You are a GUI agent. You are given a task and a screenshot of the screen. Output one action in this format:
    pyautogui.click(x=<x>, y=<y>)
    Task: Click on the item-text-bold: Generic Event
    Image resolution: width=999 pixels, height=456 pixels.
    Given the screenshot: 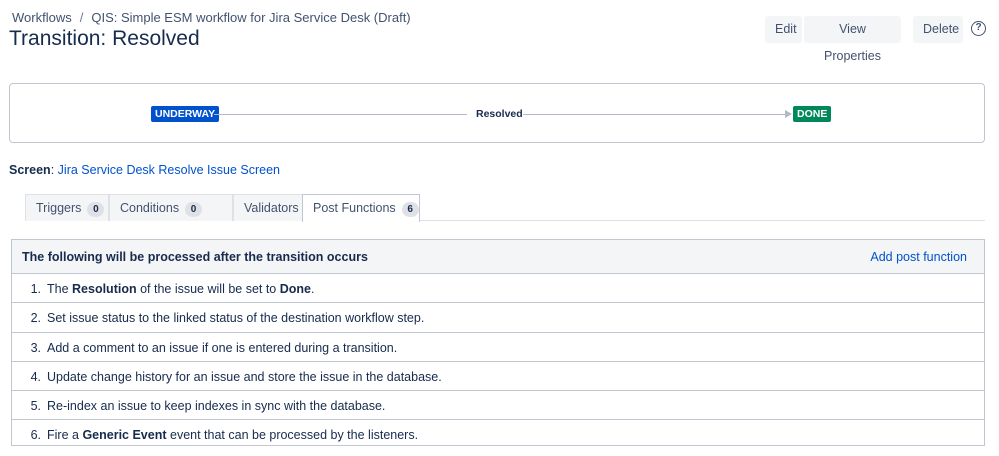 What is the action you would take?
    pyautogui.click(x=124, y=435)
    